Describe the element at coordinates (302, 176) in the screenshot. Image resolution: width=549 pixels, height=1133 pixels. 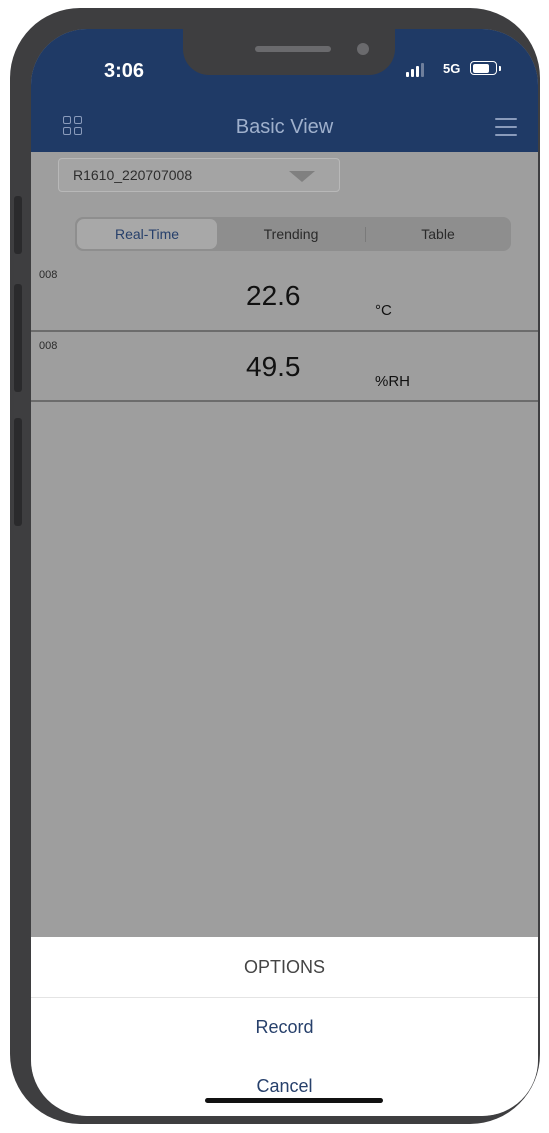
I see `chevron-down-icon` at that location.